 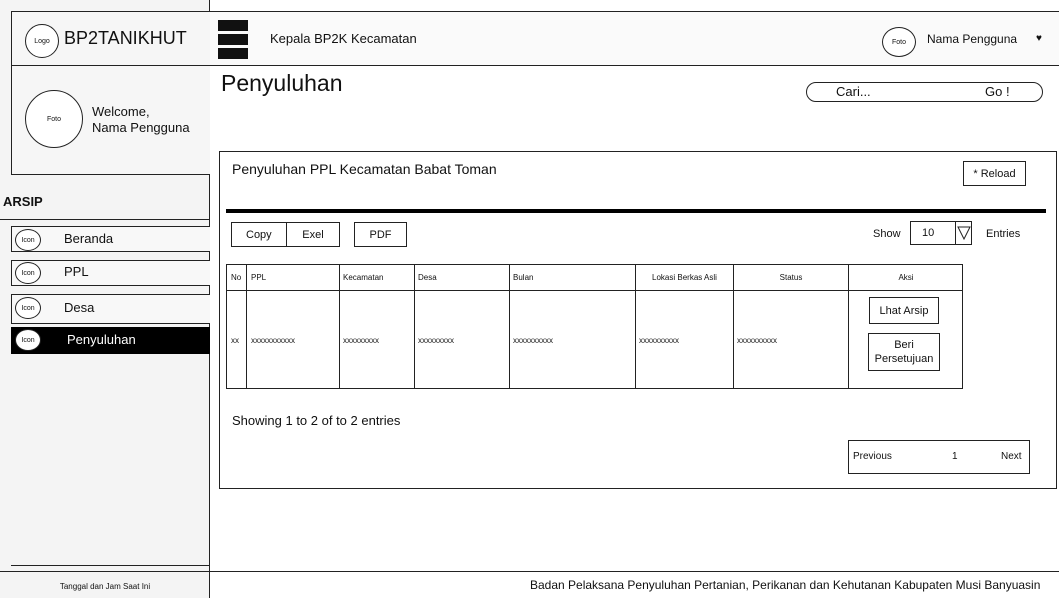 What do you see at coordinates (28, 308) in the screenshot?
I see `desa-icon: Icon` at bounding box center [28, 308].